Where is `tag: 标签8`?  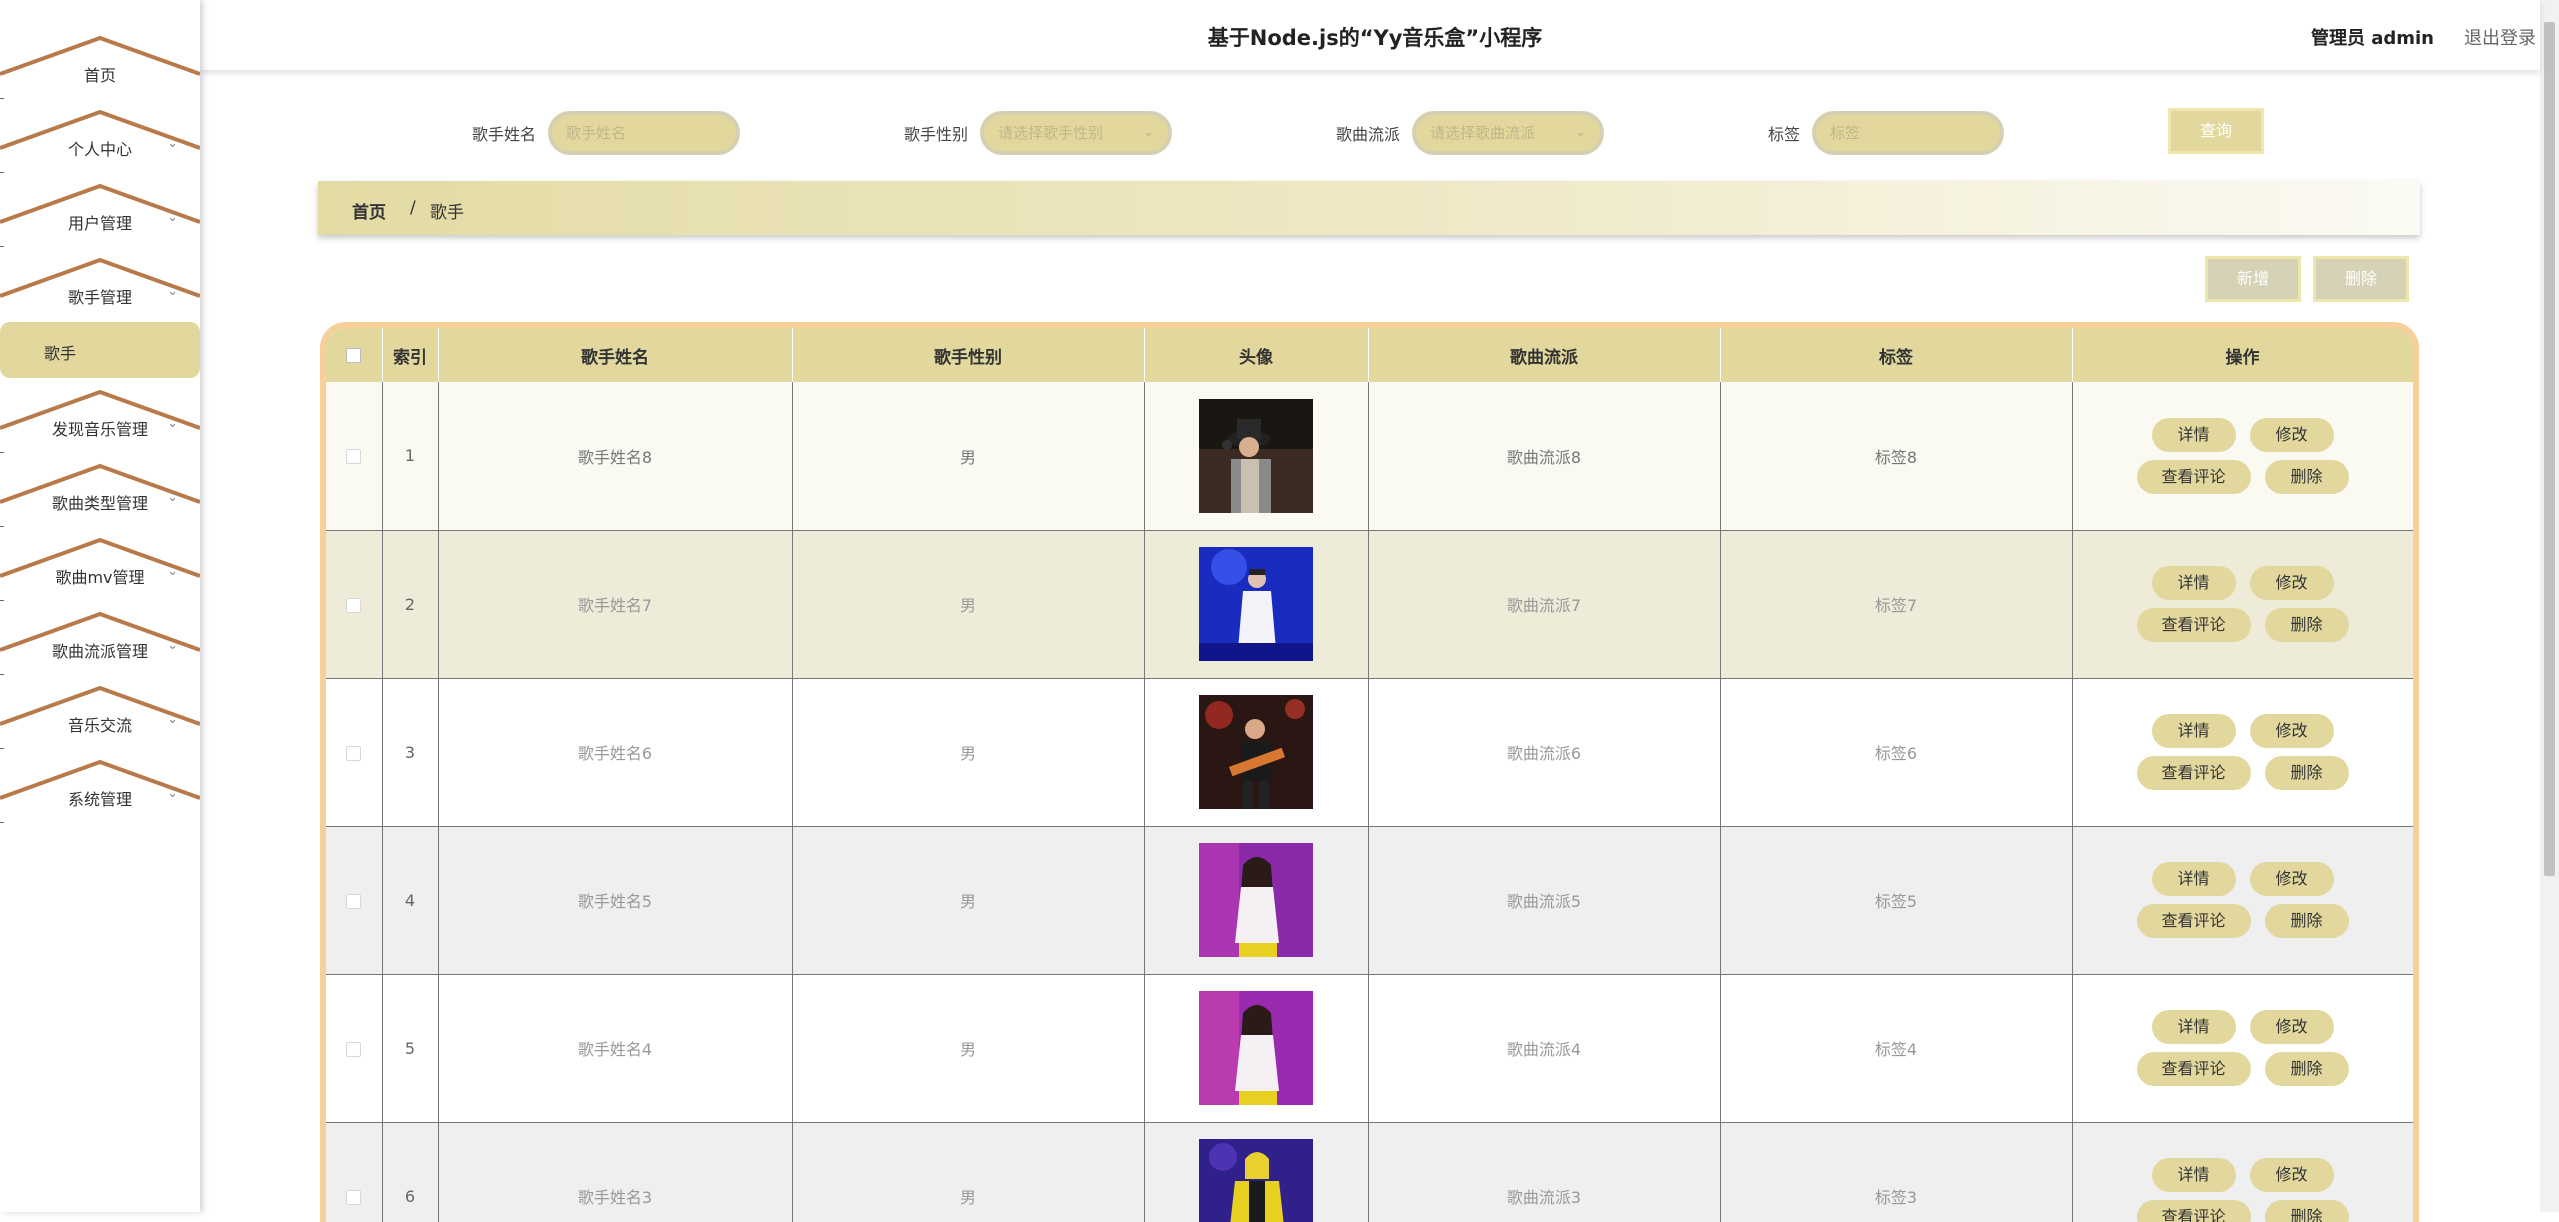
tag: 标签8 is located at coordinates (1896, 456).